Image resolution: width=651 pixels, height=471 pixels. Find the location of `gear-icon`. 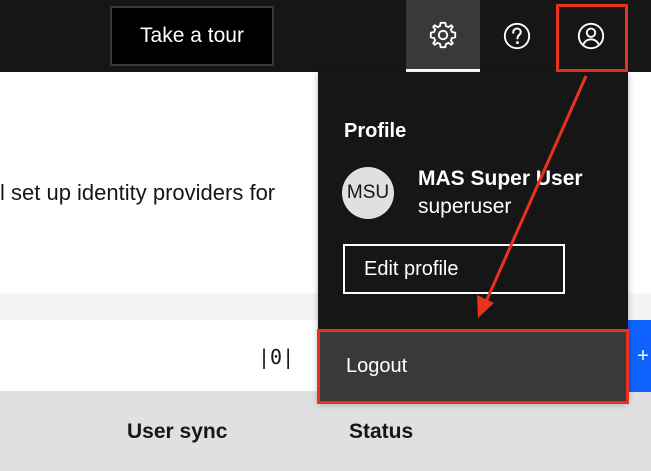

gear-icon is located at coordinates (443, 34).